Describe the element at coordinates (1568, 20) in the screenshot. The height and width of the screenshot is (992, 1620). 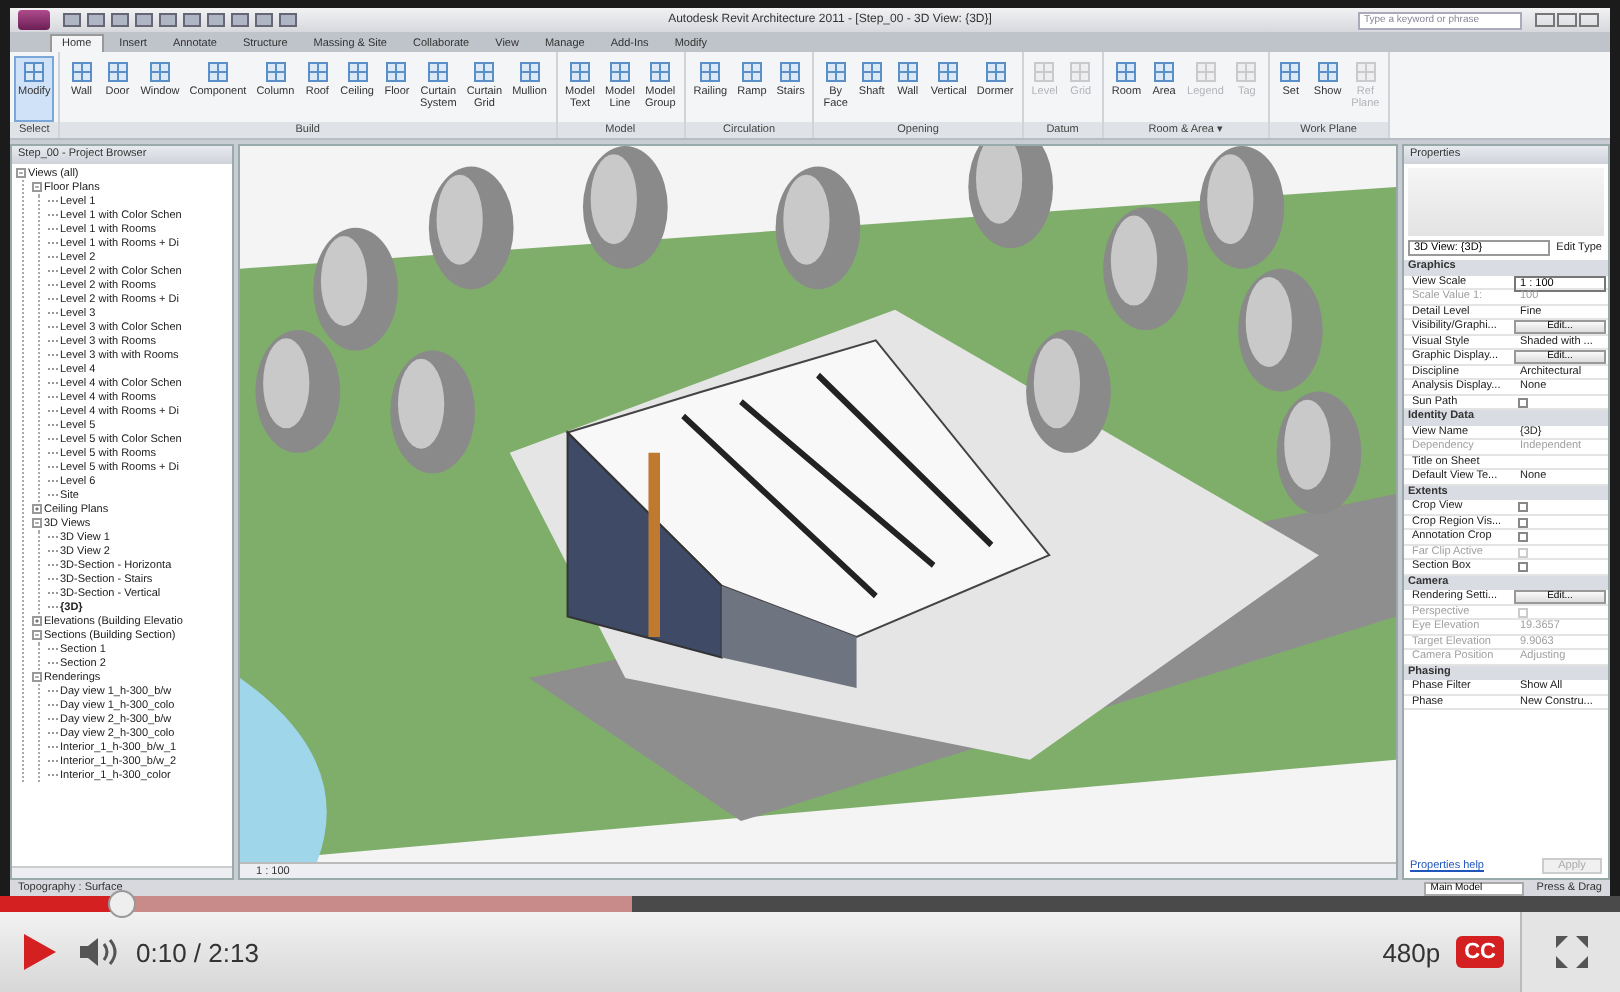
I see `window-controls-icon` at that location.